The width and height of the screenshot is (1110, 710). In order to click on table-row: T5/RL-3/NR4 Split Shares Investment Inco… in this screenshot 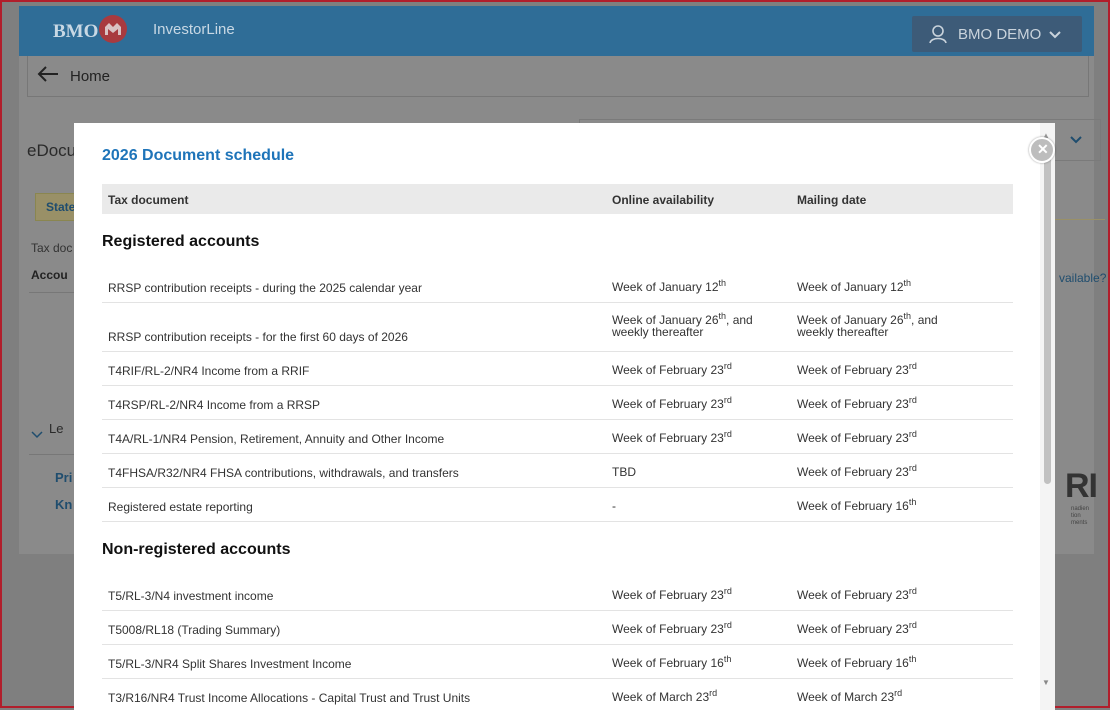, I will do `click(557, 662)`.